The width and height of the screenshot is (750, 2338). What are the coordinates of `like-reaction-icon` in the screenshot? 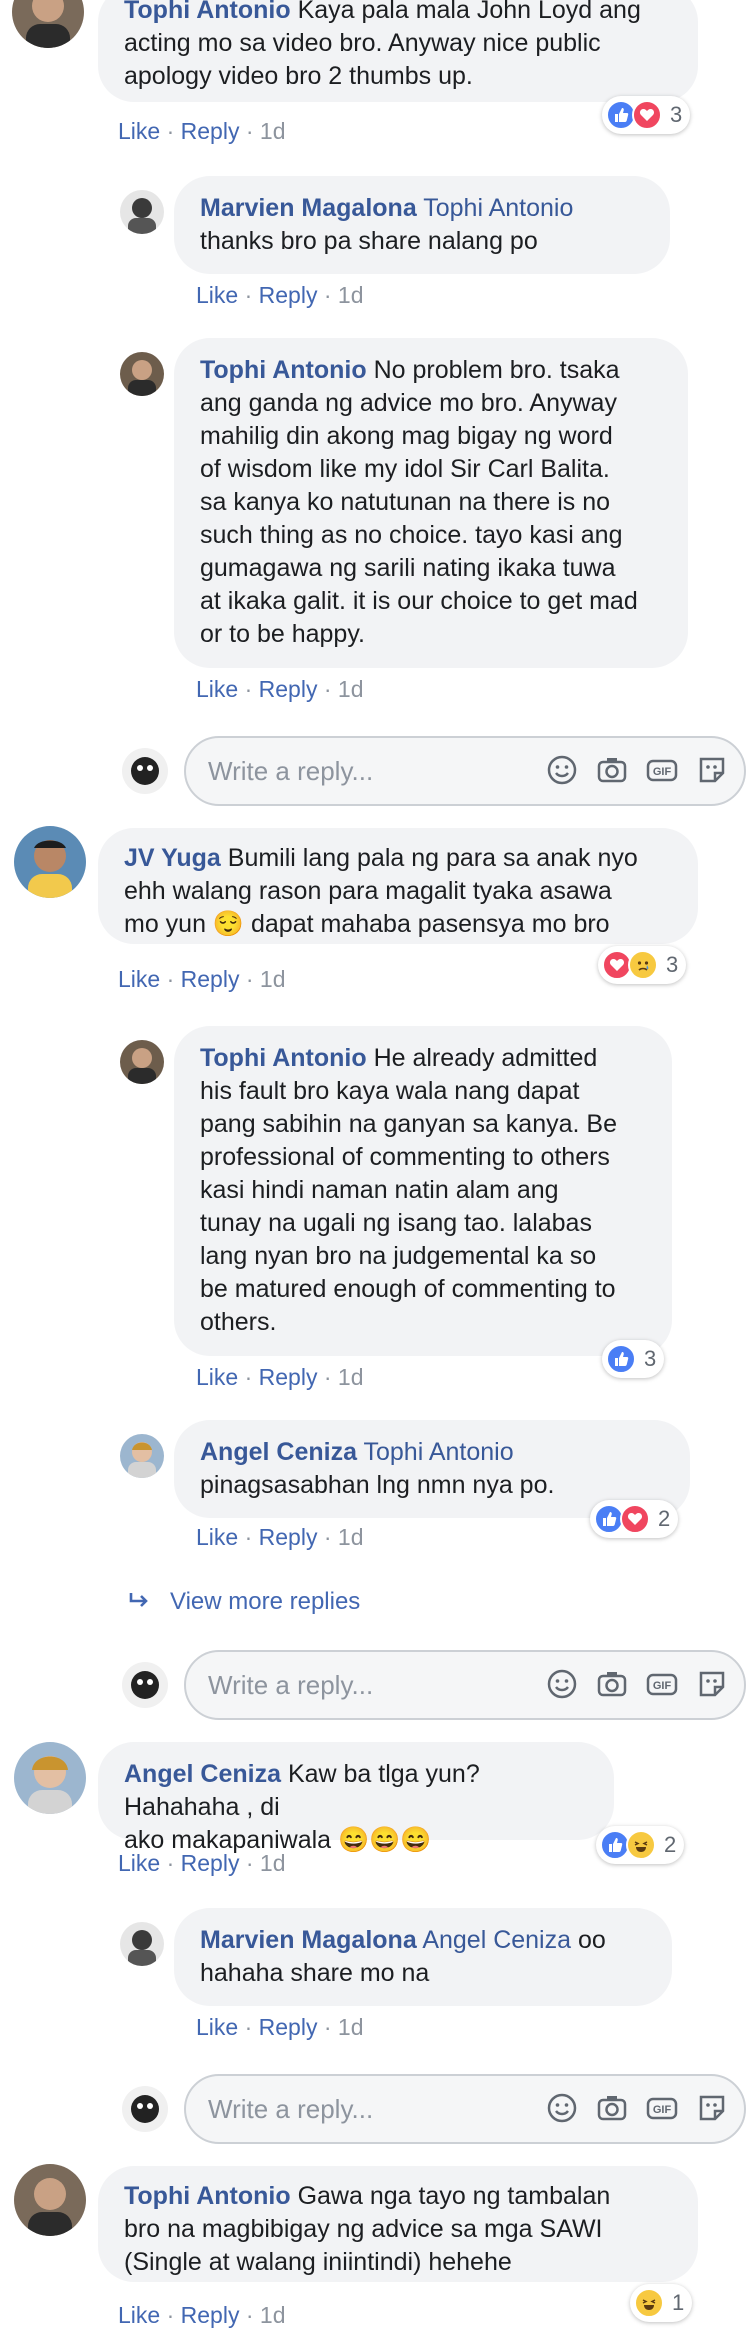 It's located at (621, 1359).